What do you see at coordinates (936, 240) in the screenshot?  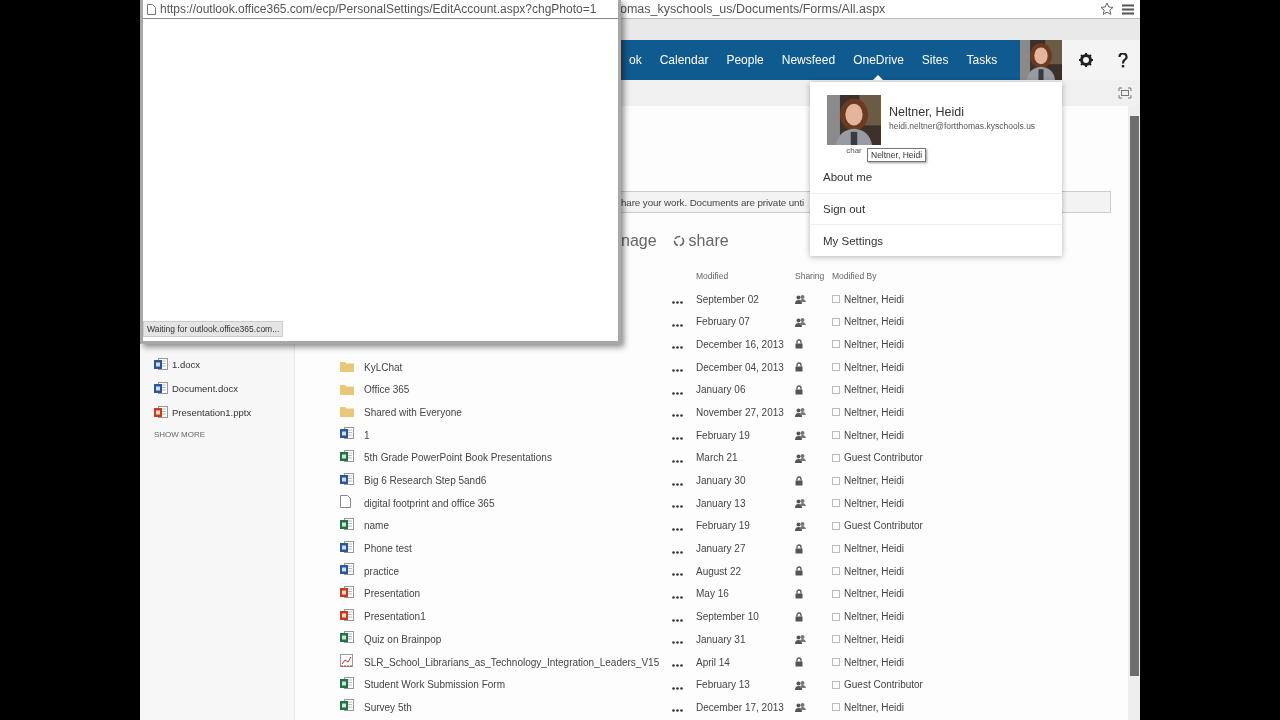 I see `menu-item: My Settings` at bounding box center [936, 240].